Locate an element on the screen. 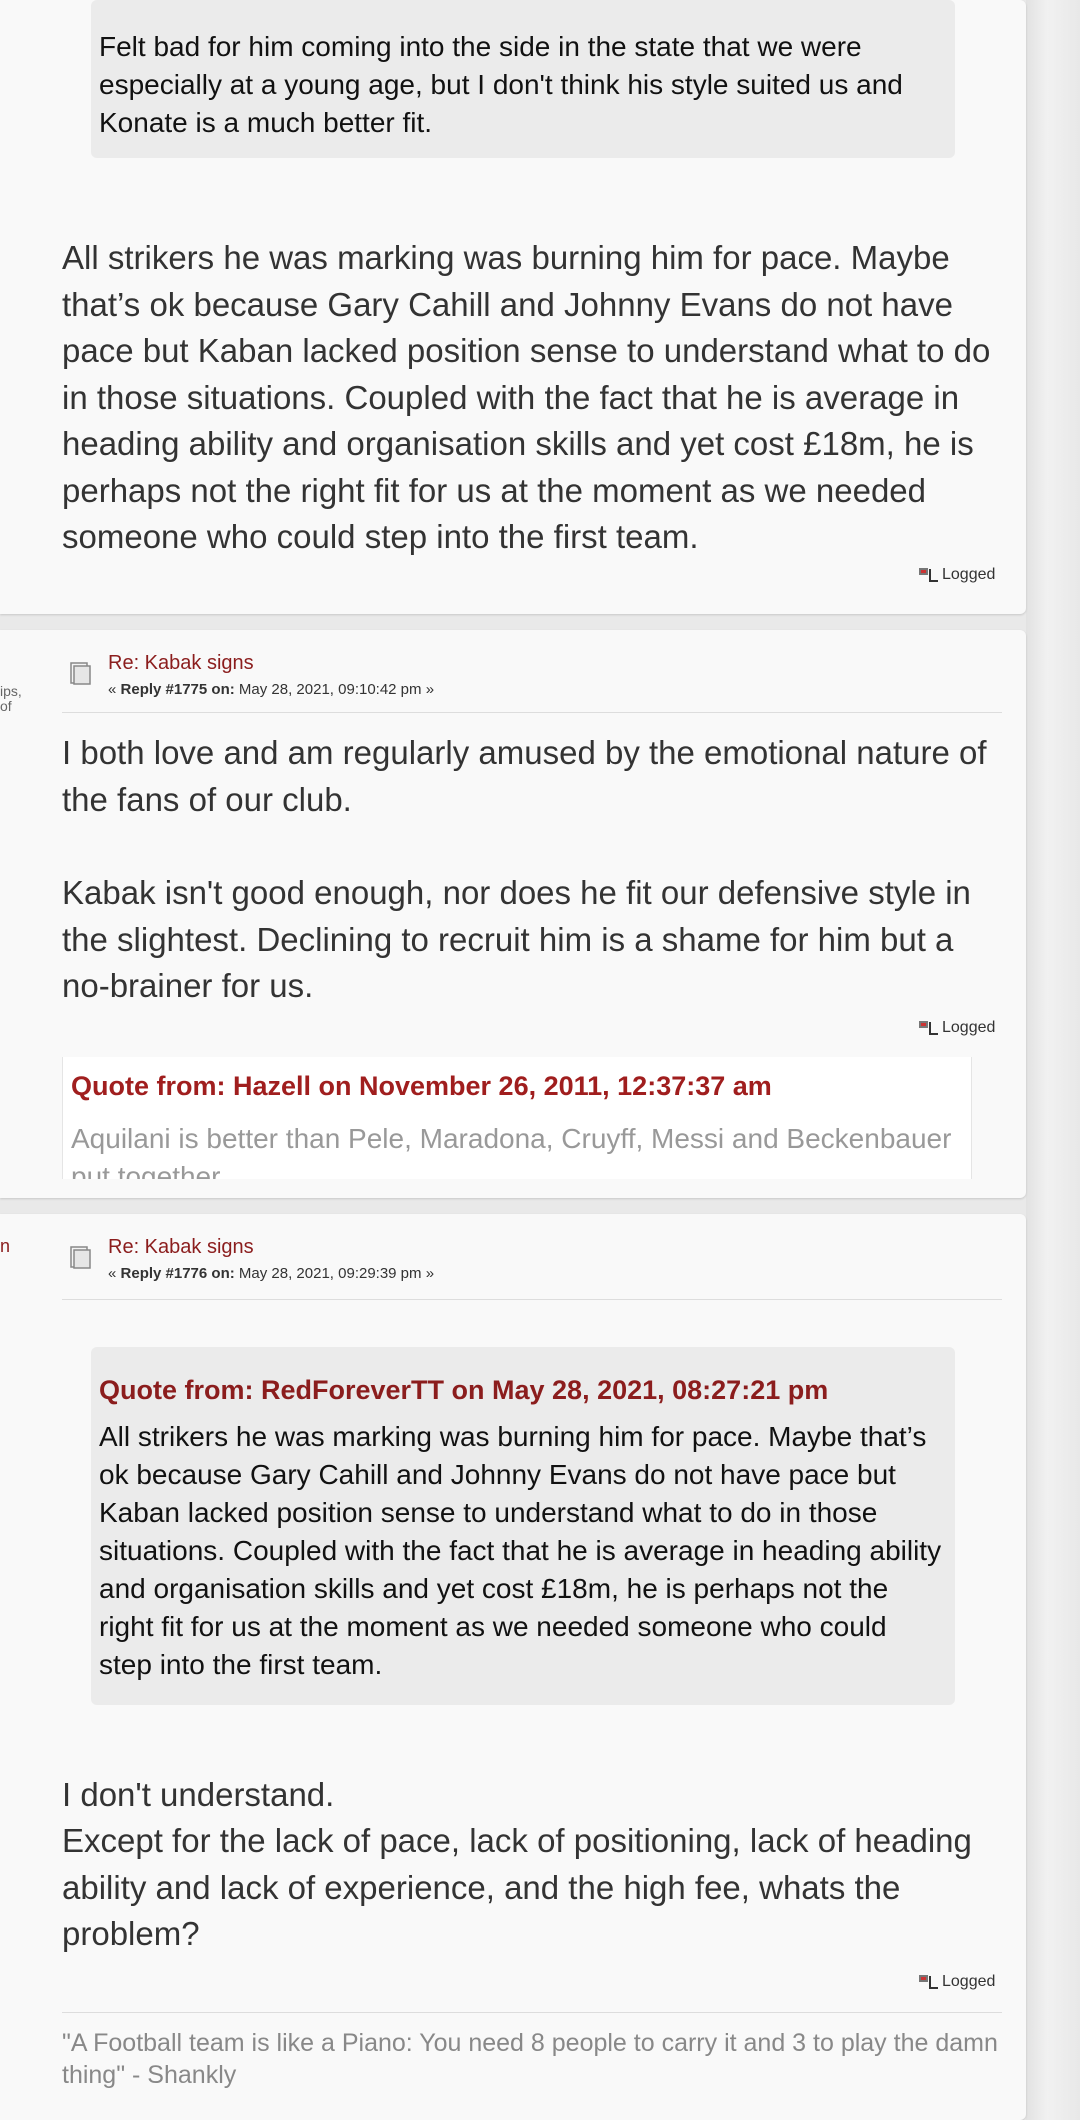  page-scroll-margin is located at coordinates (1053, 1060).